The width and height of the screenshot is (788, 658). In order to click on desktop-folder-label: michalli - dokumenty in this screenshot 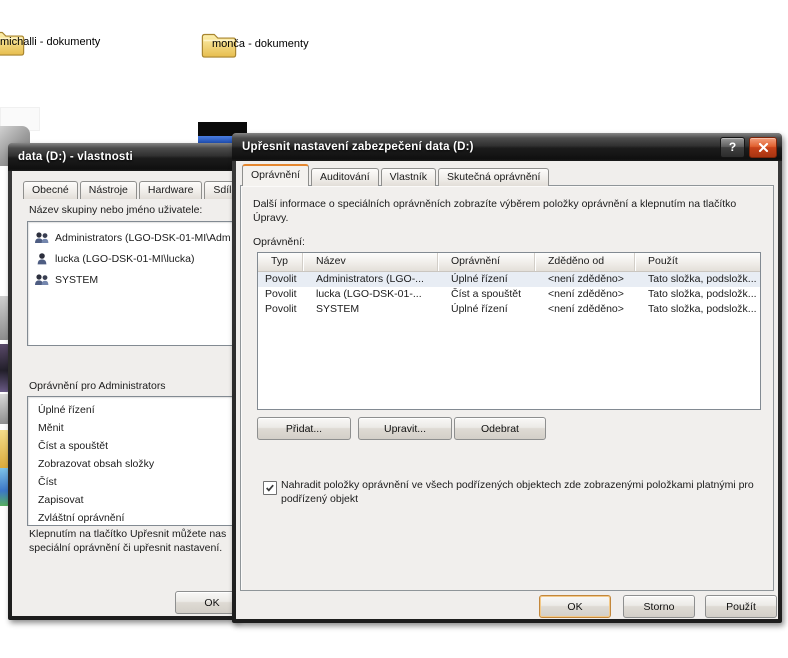, I will do `click(50, 42)`.